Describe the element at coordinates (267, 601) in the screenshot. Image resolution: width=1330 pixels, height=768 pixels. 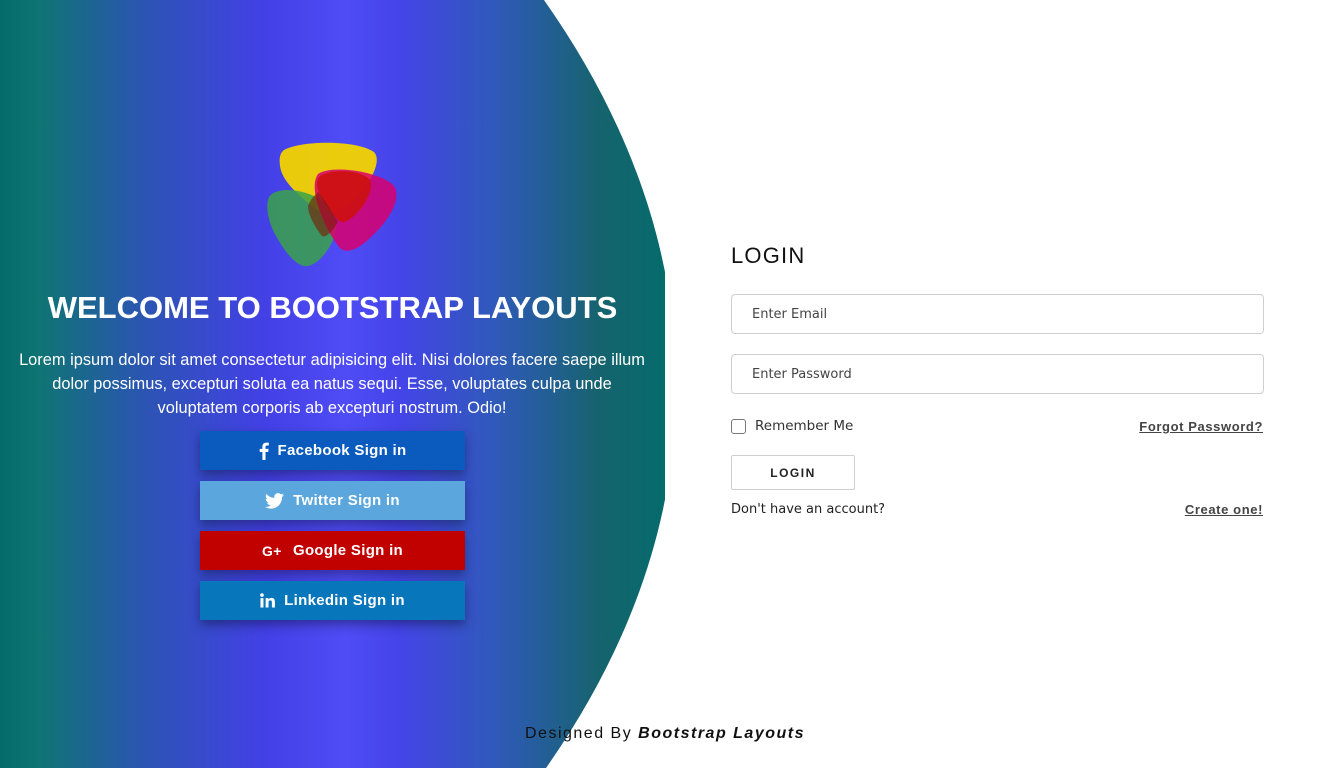
I see `linkedin-icon` at that location.